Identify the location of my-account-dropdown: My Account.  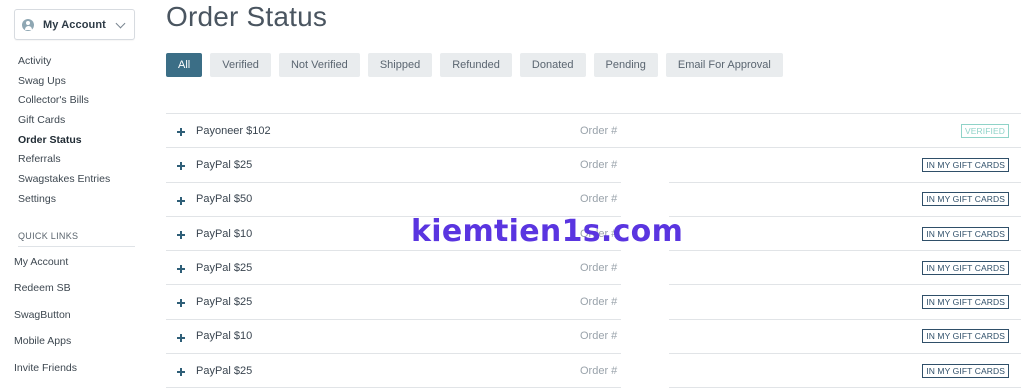
(74, 24).